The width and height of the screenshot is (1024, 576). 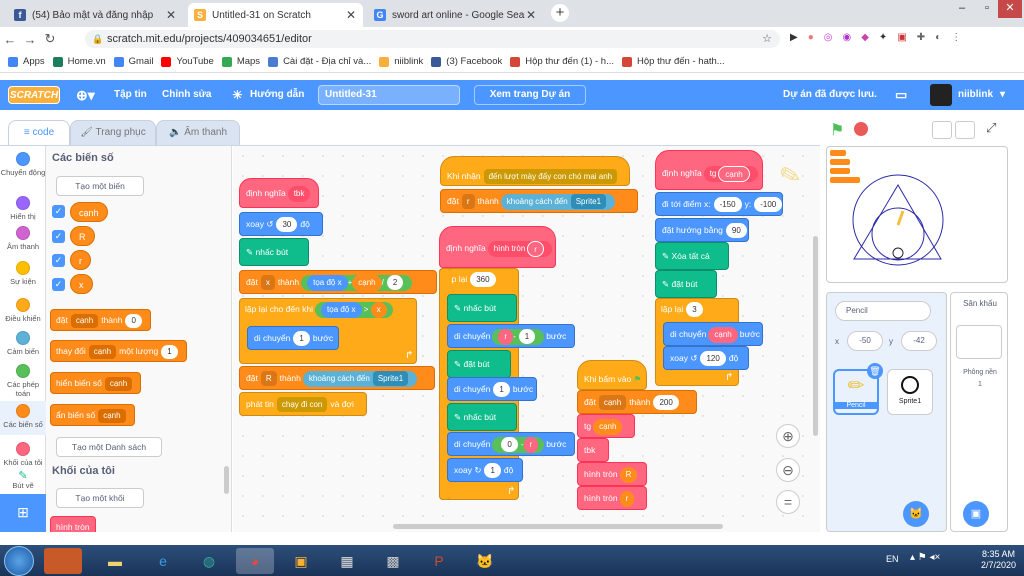 I want to click on add-extension-button: ⊞, so click(x=23, y=513).